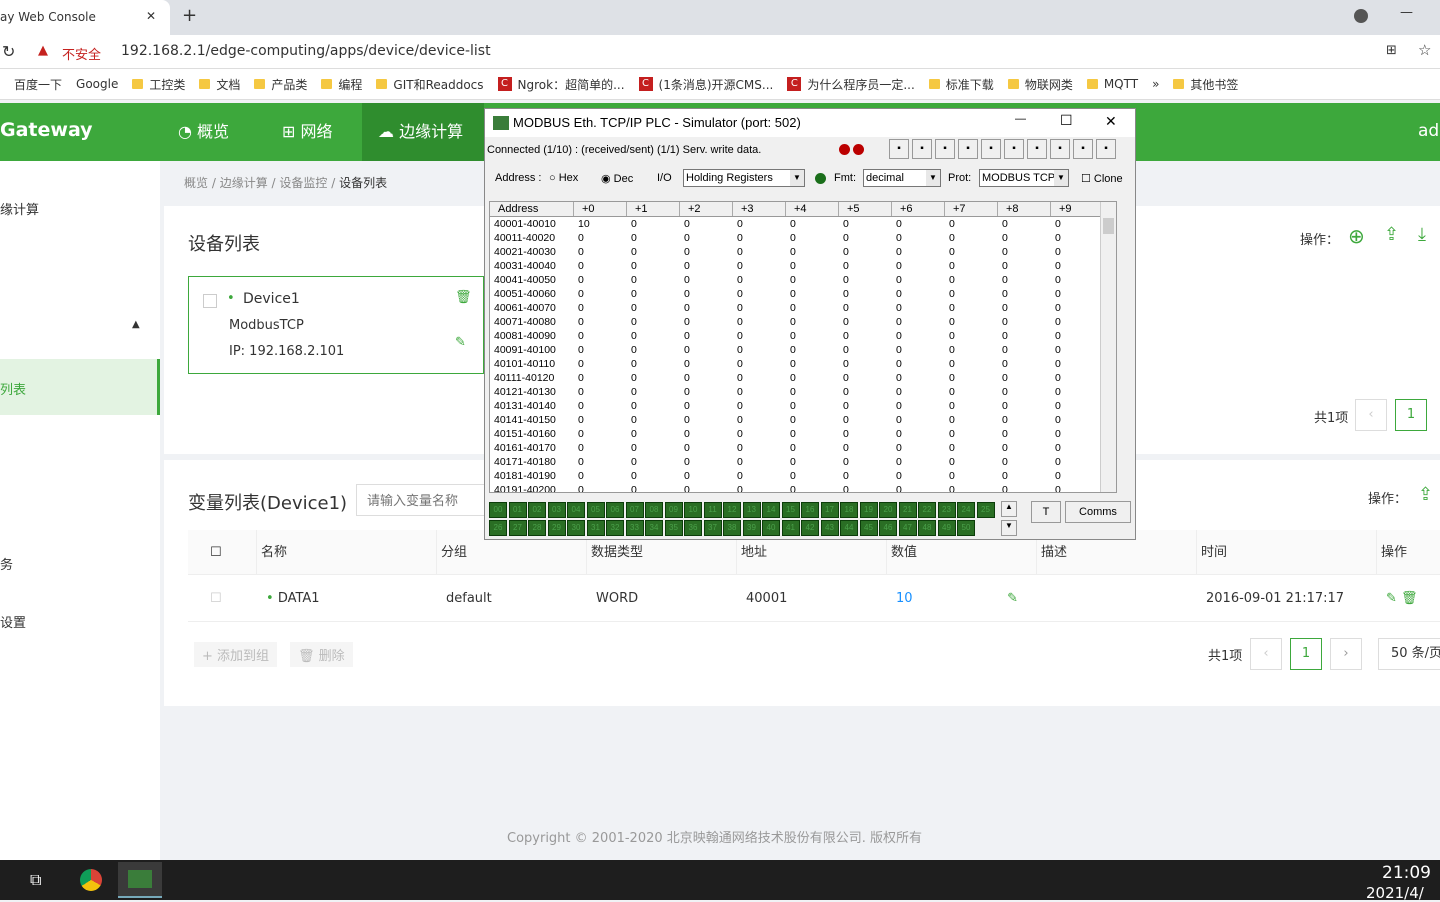 Image resolution: width=1440 pixels, height=902 pixels. I want to click on coil-led: 37, so click(712, 528).